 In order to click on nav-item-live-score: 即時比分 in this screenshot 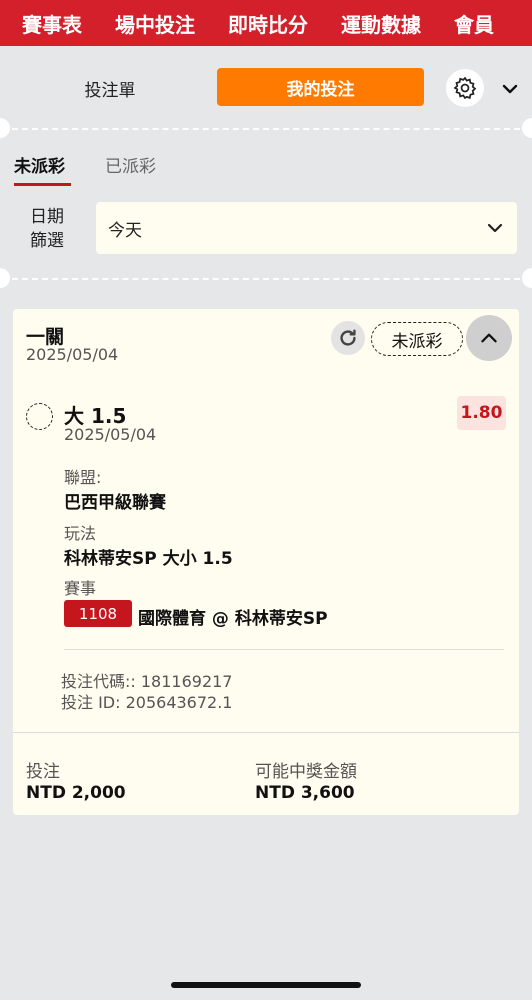, I will do `click(268, 23)`.